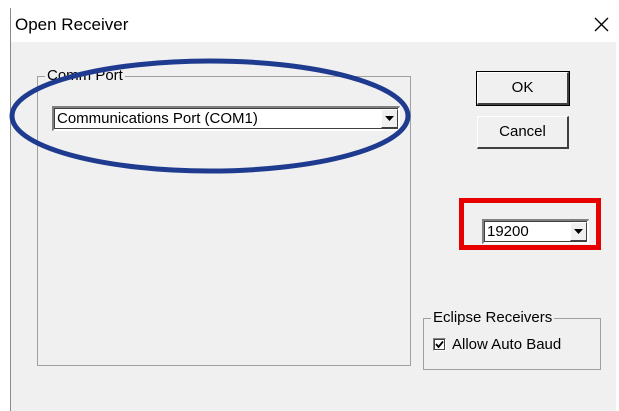 The width and height of the screenshot is (619, 411). Describe the element at coordinates (523, 88) in the screenshot. I see `ok-button: OK` at that location.